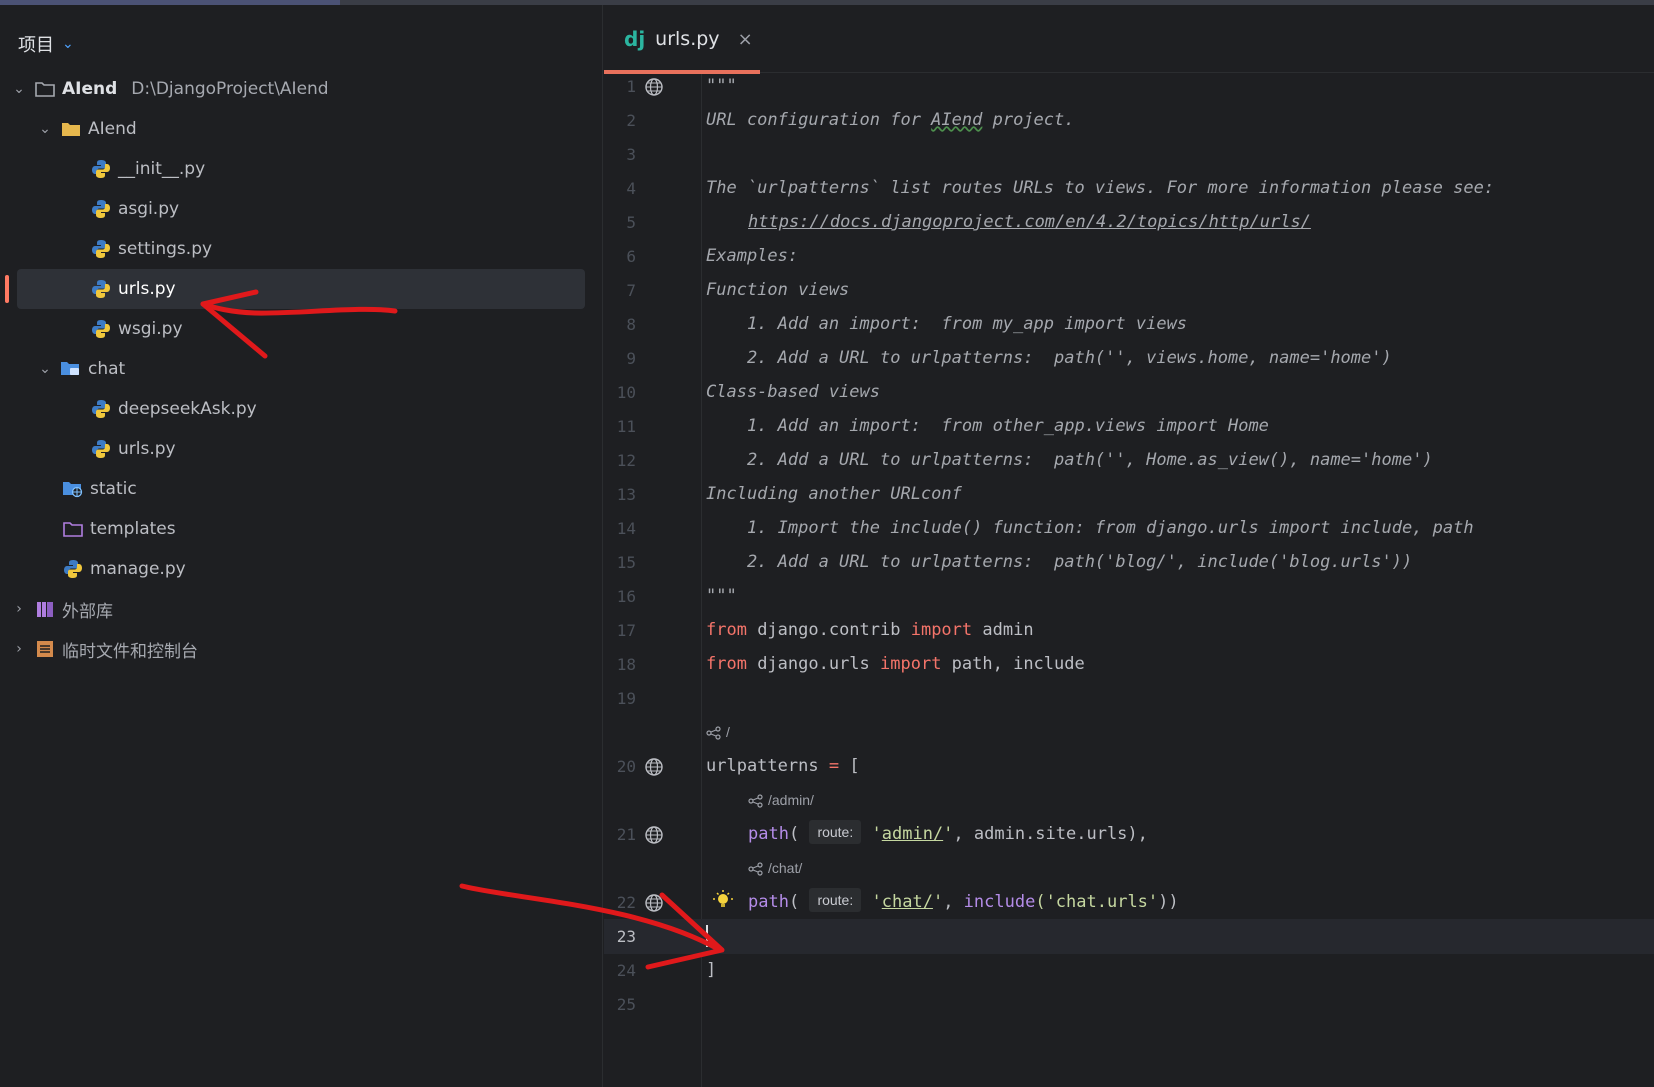 The height and width of the screenshot is (1087, 1654). What do you see at coordinates (912, 834) in the screenshot?
I see `string-route: admin/` at bounding box center [912, 834].